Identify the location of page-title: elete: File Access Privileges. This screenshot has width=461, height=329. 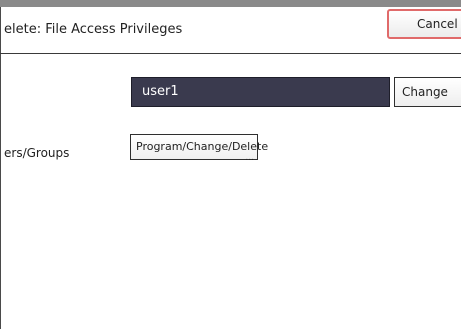
(93, 29).